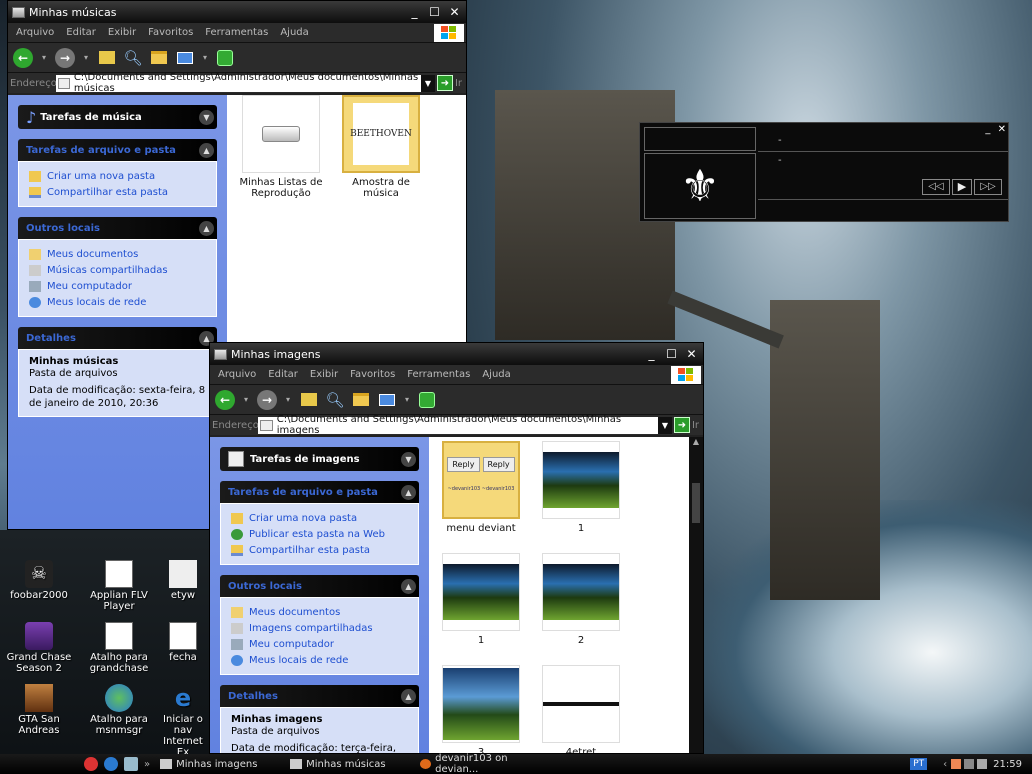 The width and height of the screenshot is (1032, 774). I want to click on desktop-icon-grandchase: Grand Chase Season 2, so click(39, 648).